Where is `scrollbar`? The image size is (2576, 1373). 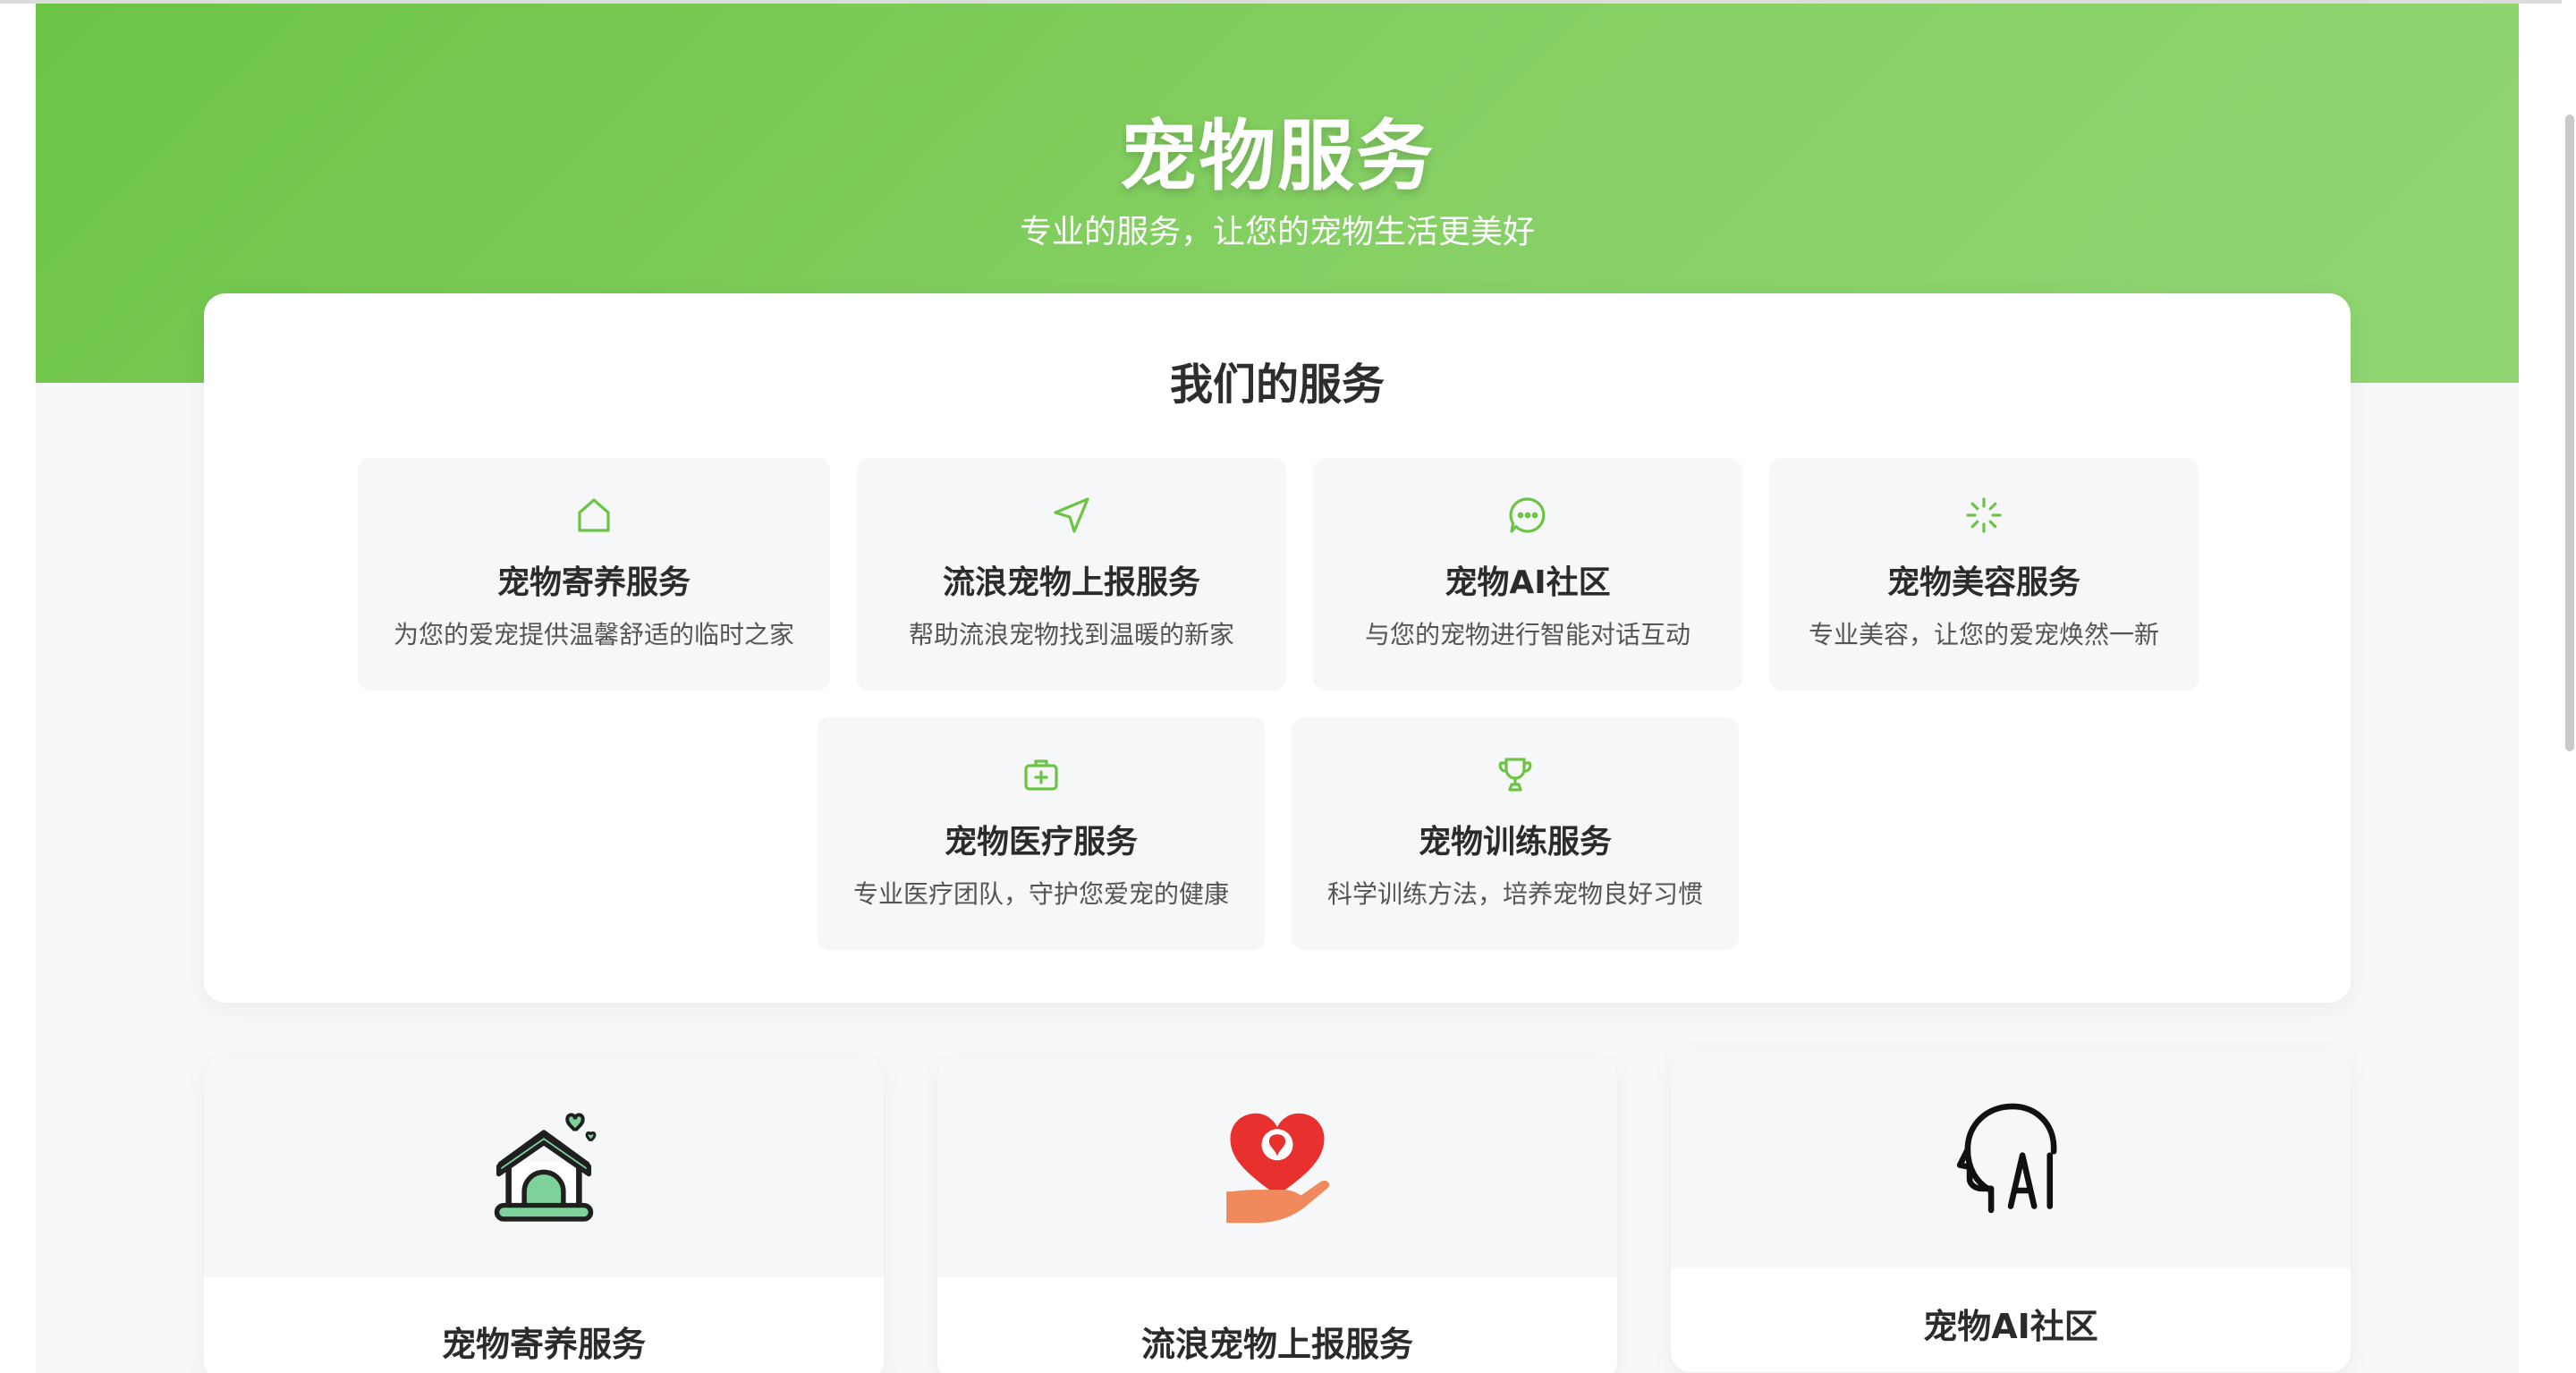 scrollbar is located at coordinates (2569, 686).